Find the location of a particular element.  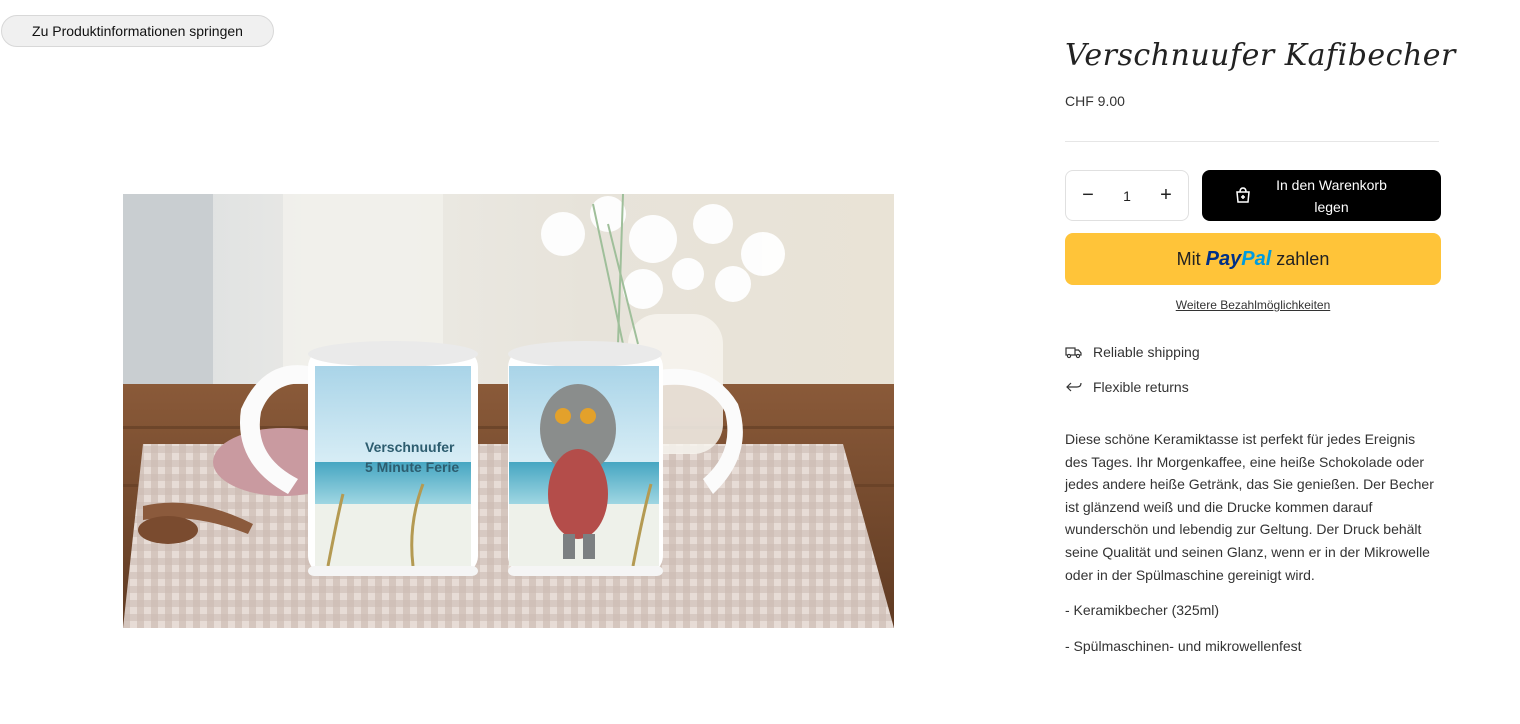

add-to-cart-button: In den Warenkorb legen is located at coordinates (1321, 195).